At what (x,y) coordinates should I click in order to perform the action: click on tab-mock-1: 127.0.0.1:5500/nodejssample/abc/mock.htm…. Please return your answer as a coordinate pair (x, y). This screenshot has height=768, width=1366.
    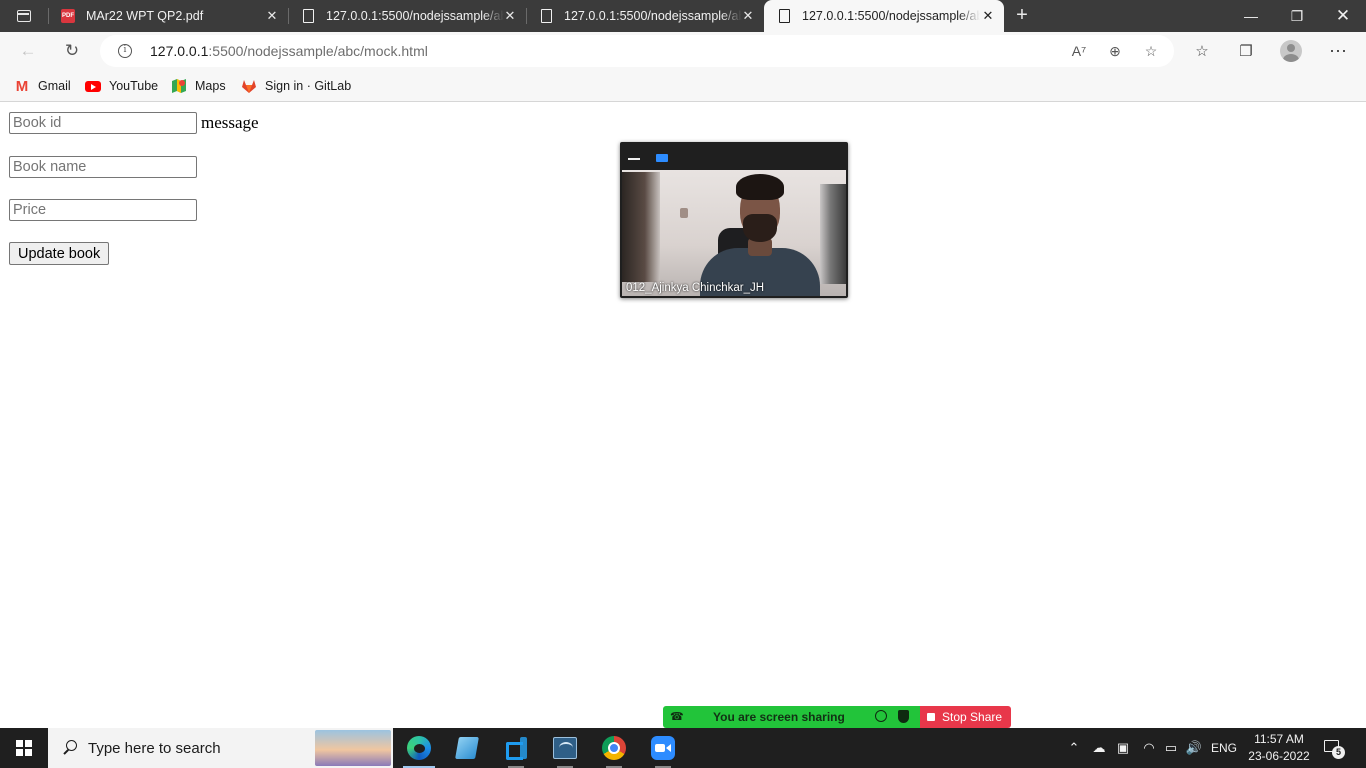
    Looking at the image, I should click on (407, 16).